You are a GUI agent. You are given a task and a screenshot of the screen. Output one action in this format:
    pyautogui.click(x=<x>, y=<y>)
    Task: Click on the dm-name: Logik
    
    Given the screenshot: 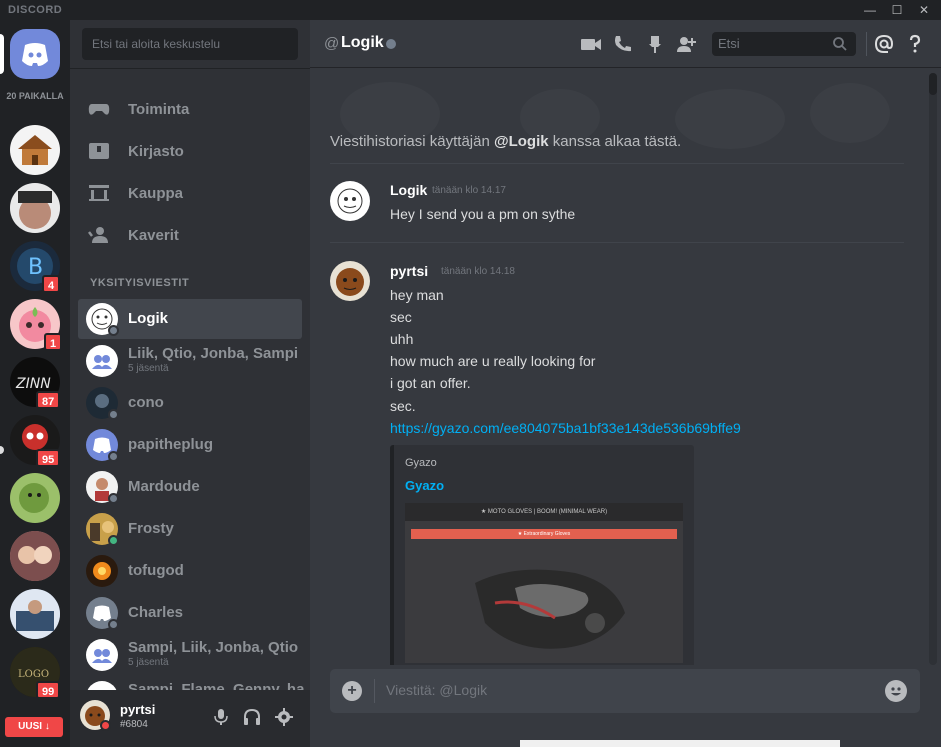 What is the action you would take?
    pyautogui.click(x=148, y=318)
    